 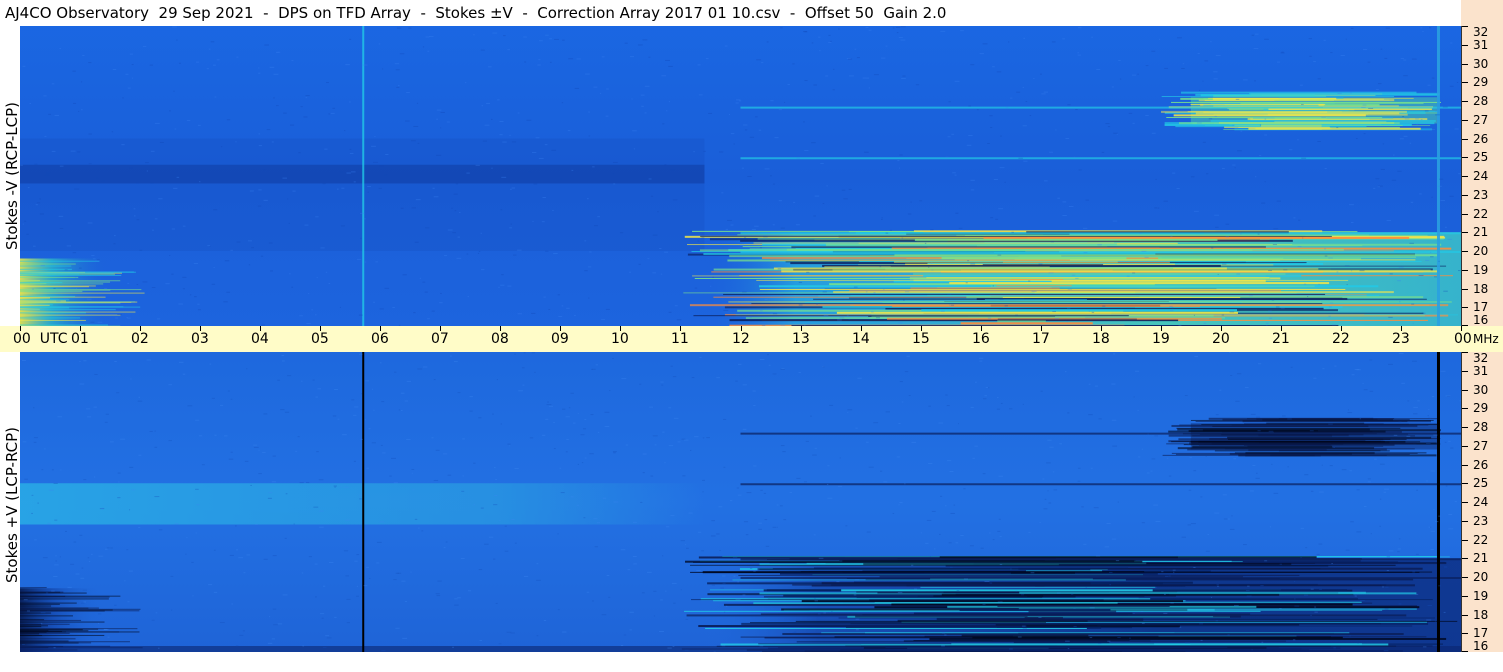 What do you see at coordinates (1465, 45) in the screenshot?
I see `freq-tick` at bounding box center [1465, 45].